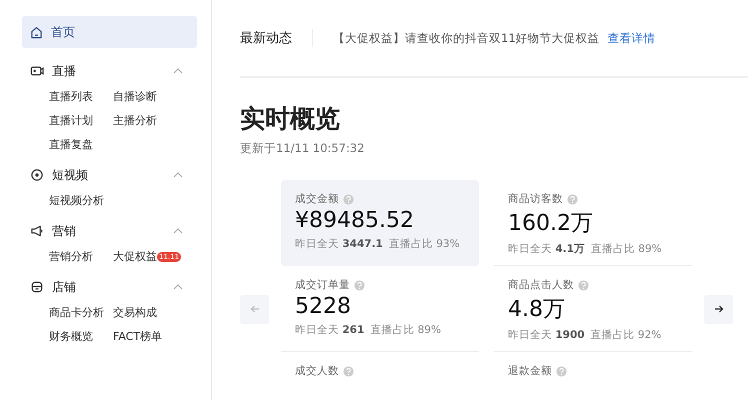 This screenshot has width=748, height=400. What do you see at coordinates (71, 144) in the screenshot?
I see `sidebar-link: 直播复盘` at bounding box center [71, 144].